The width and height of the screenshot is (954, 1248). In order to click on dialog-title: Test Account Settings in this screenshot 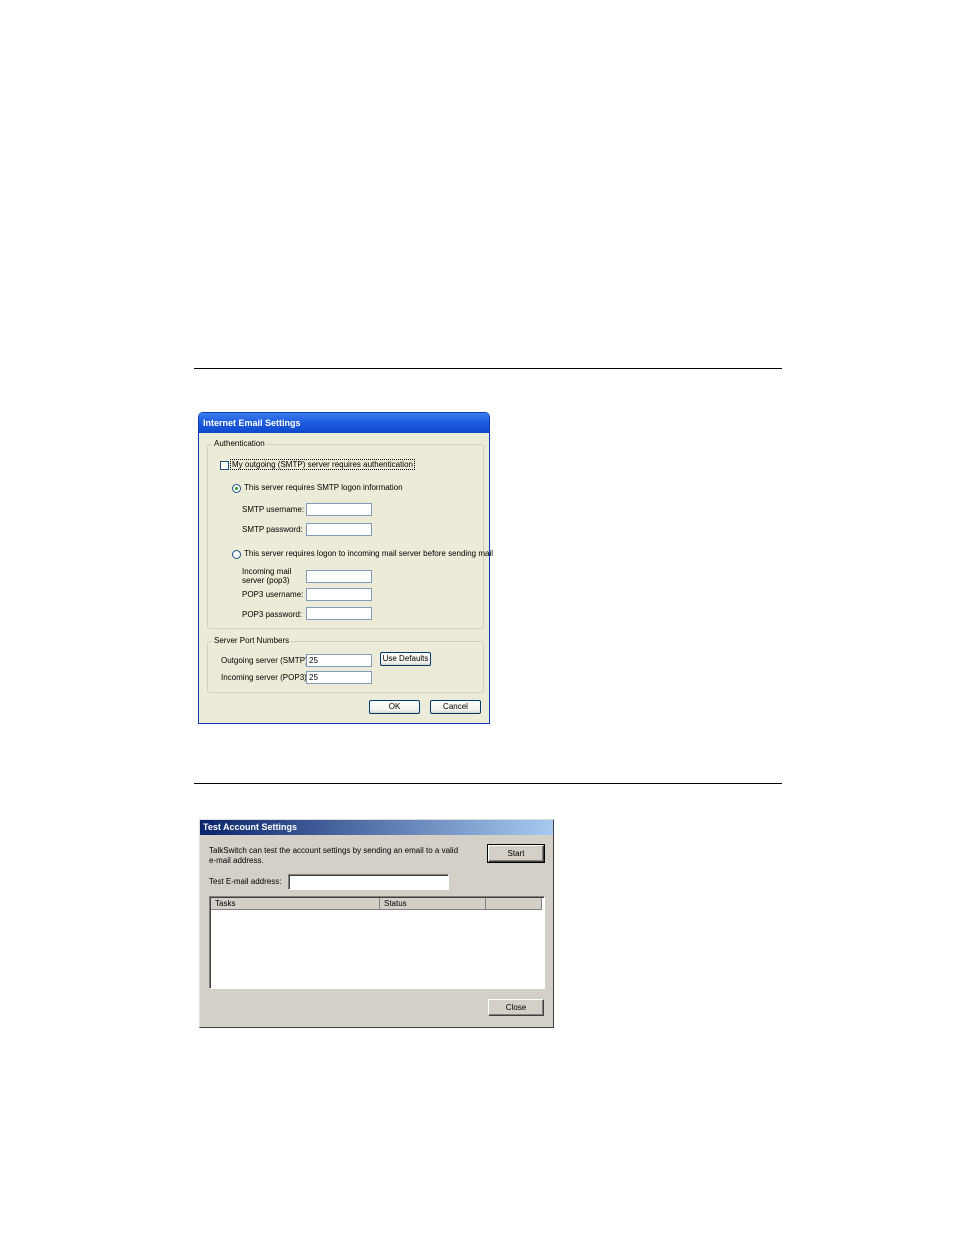, I will do `click(376, 827)`.